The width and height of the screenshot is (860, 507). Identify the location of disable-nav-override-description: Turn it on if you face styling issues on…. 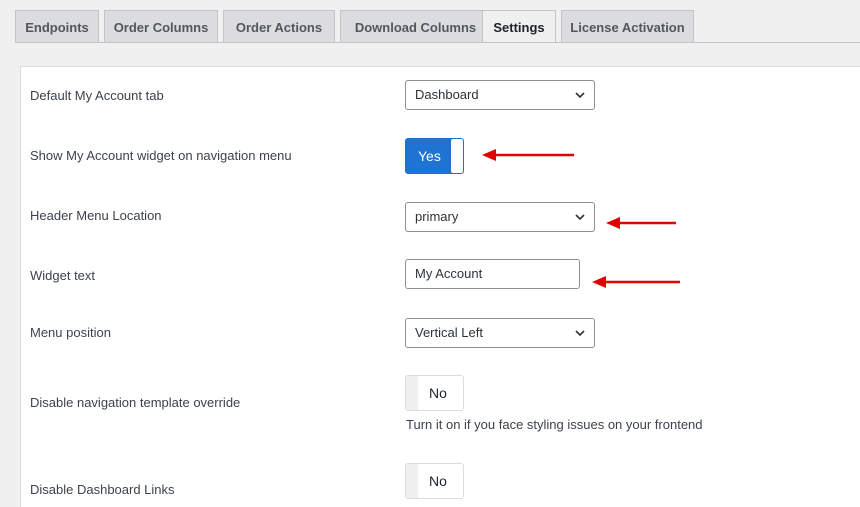
(554, 424).